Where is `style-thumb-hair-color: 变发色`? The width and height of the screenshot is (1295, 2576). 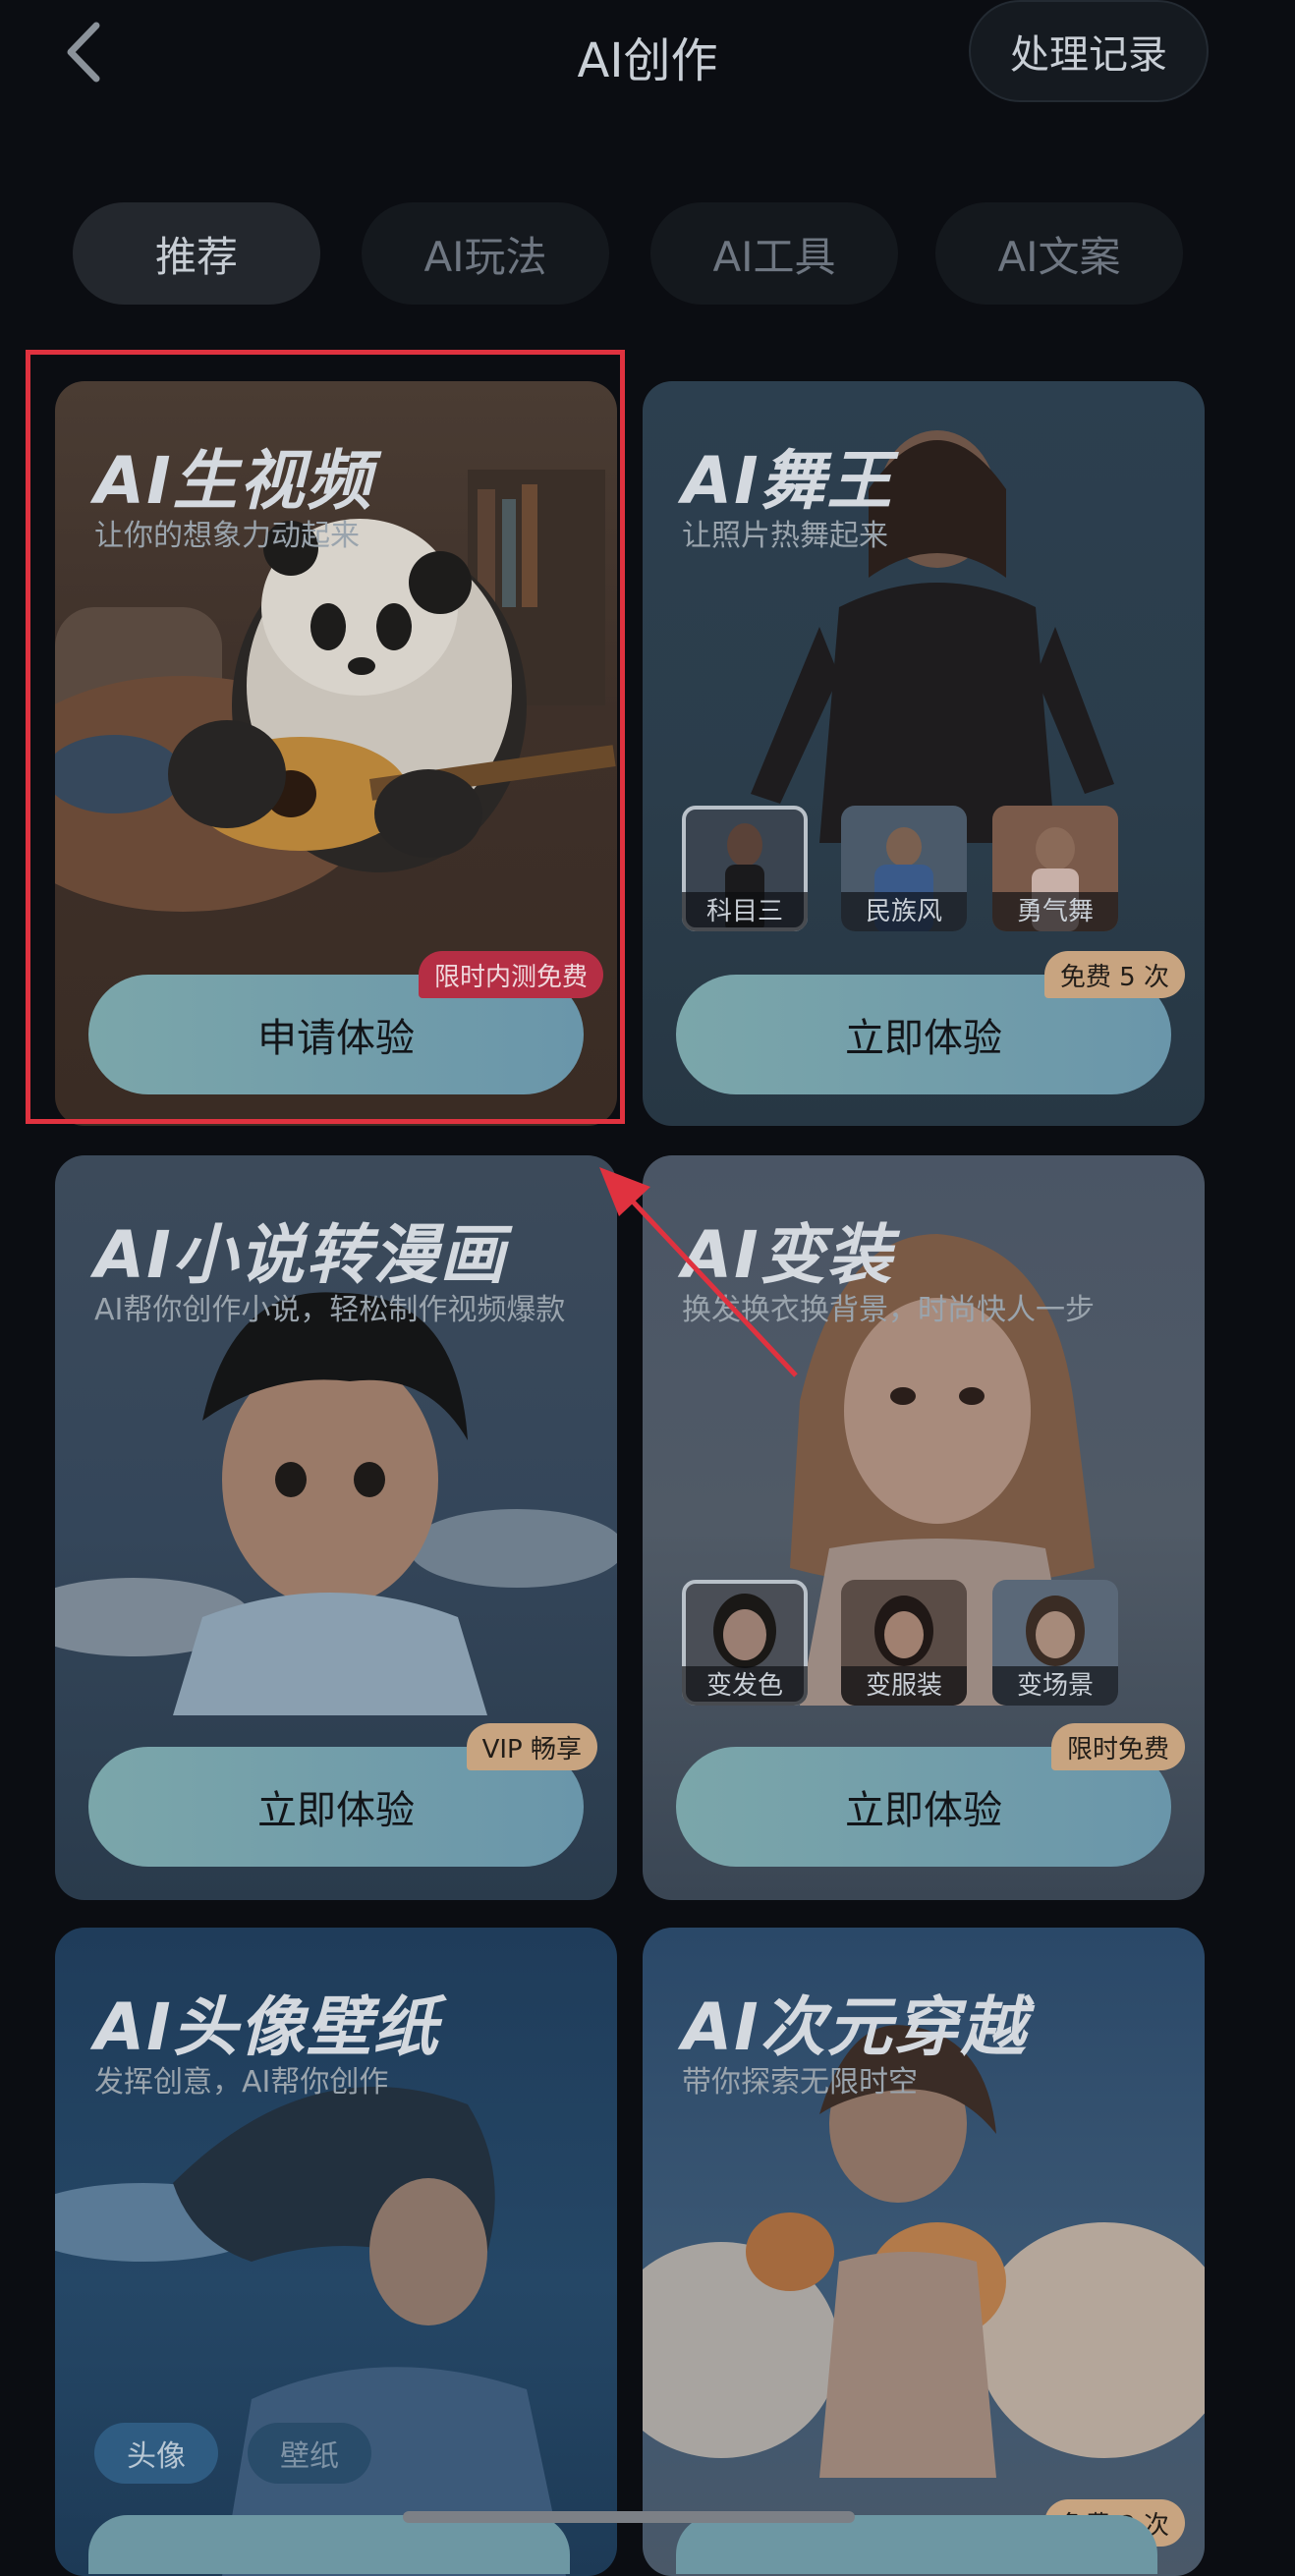
style-thumb-hair-color: 变发色 is located at coordinates (745, 1643).